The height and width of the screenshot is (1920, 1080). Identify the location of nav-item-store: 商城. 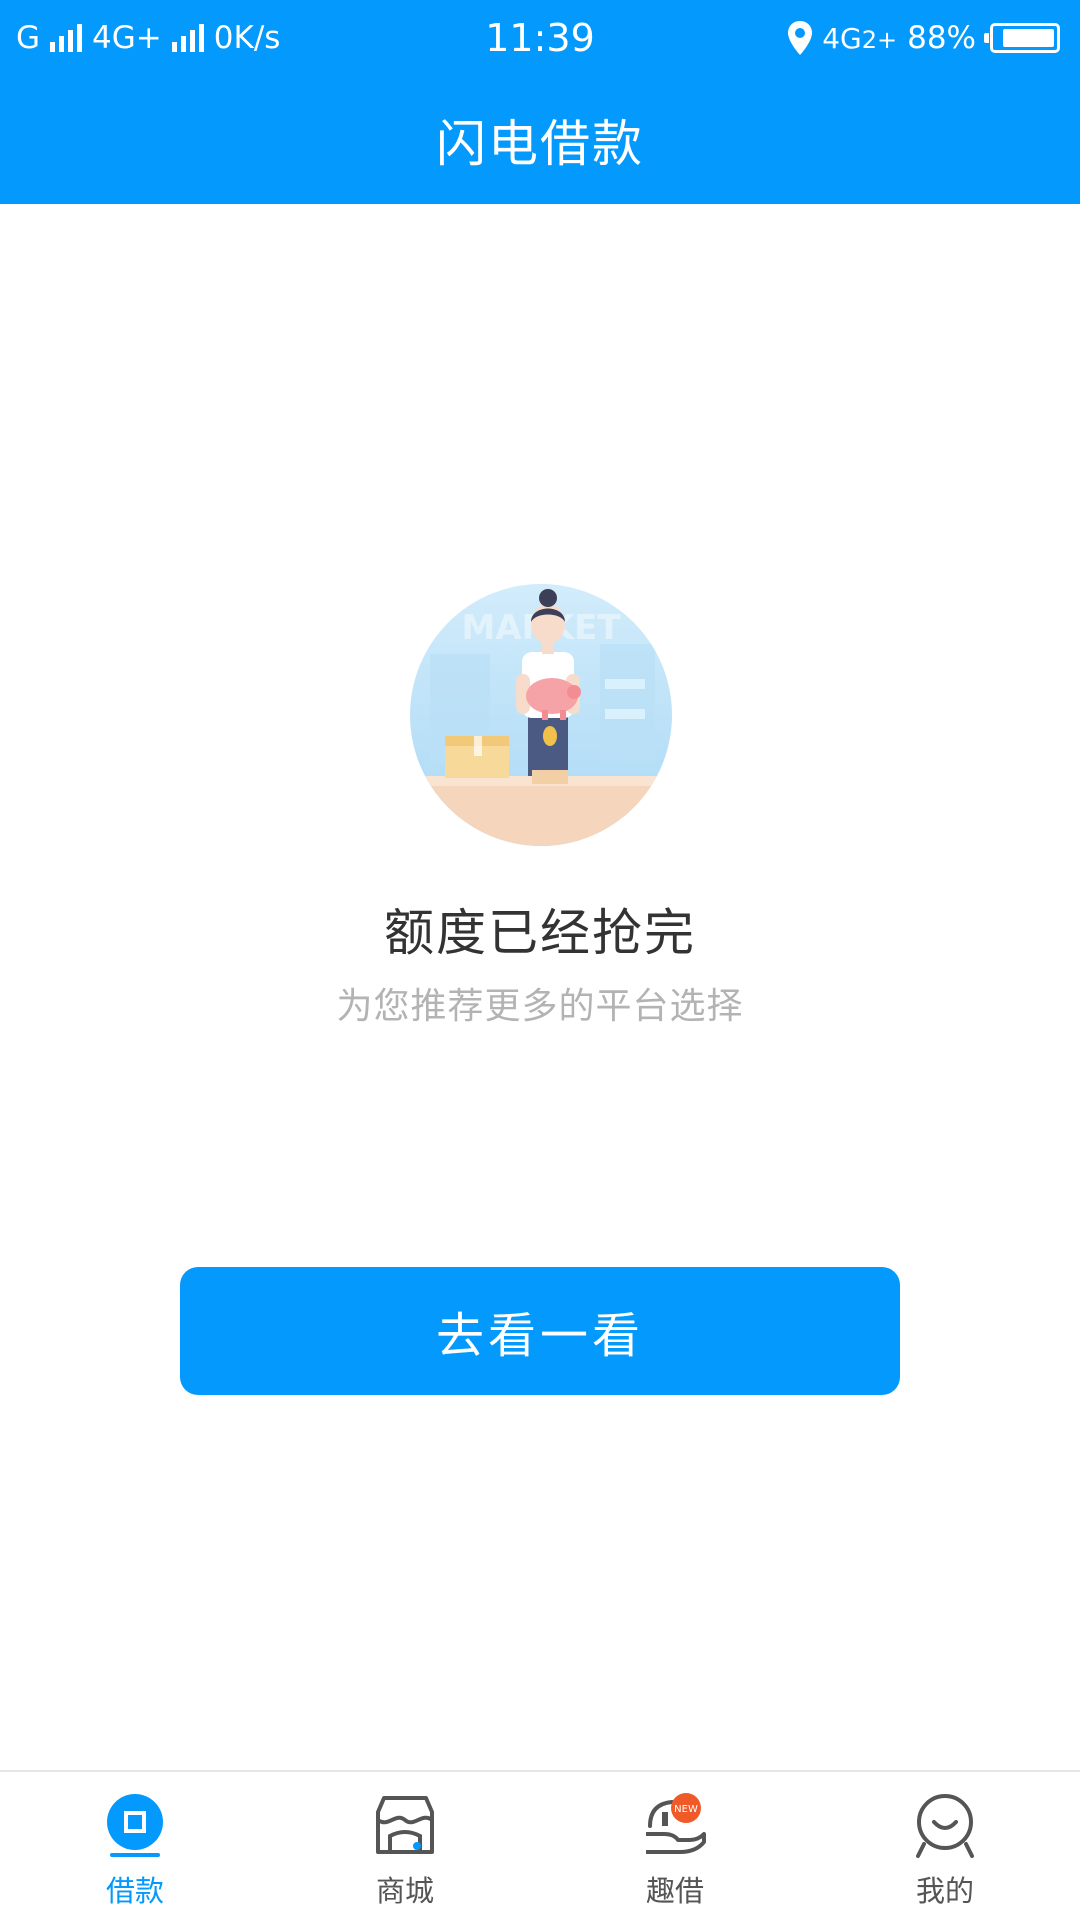
(405, 1846).